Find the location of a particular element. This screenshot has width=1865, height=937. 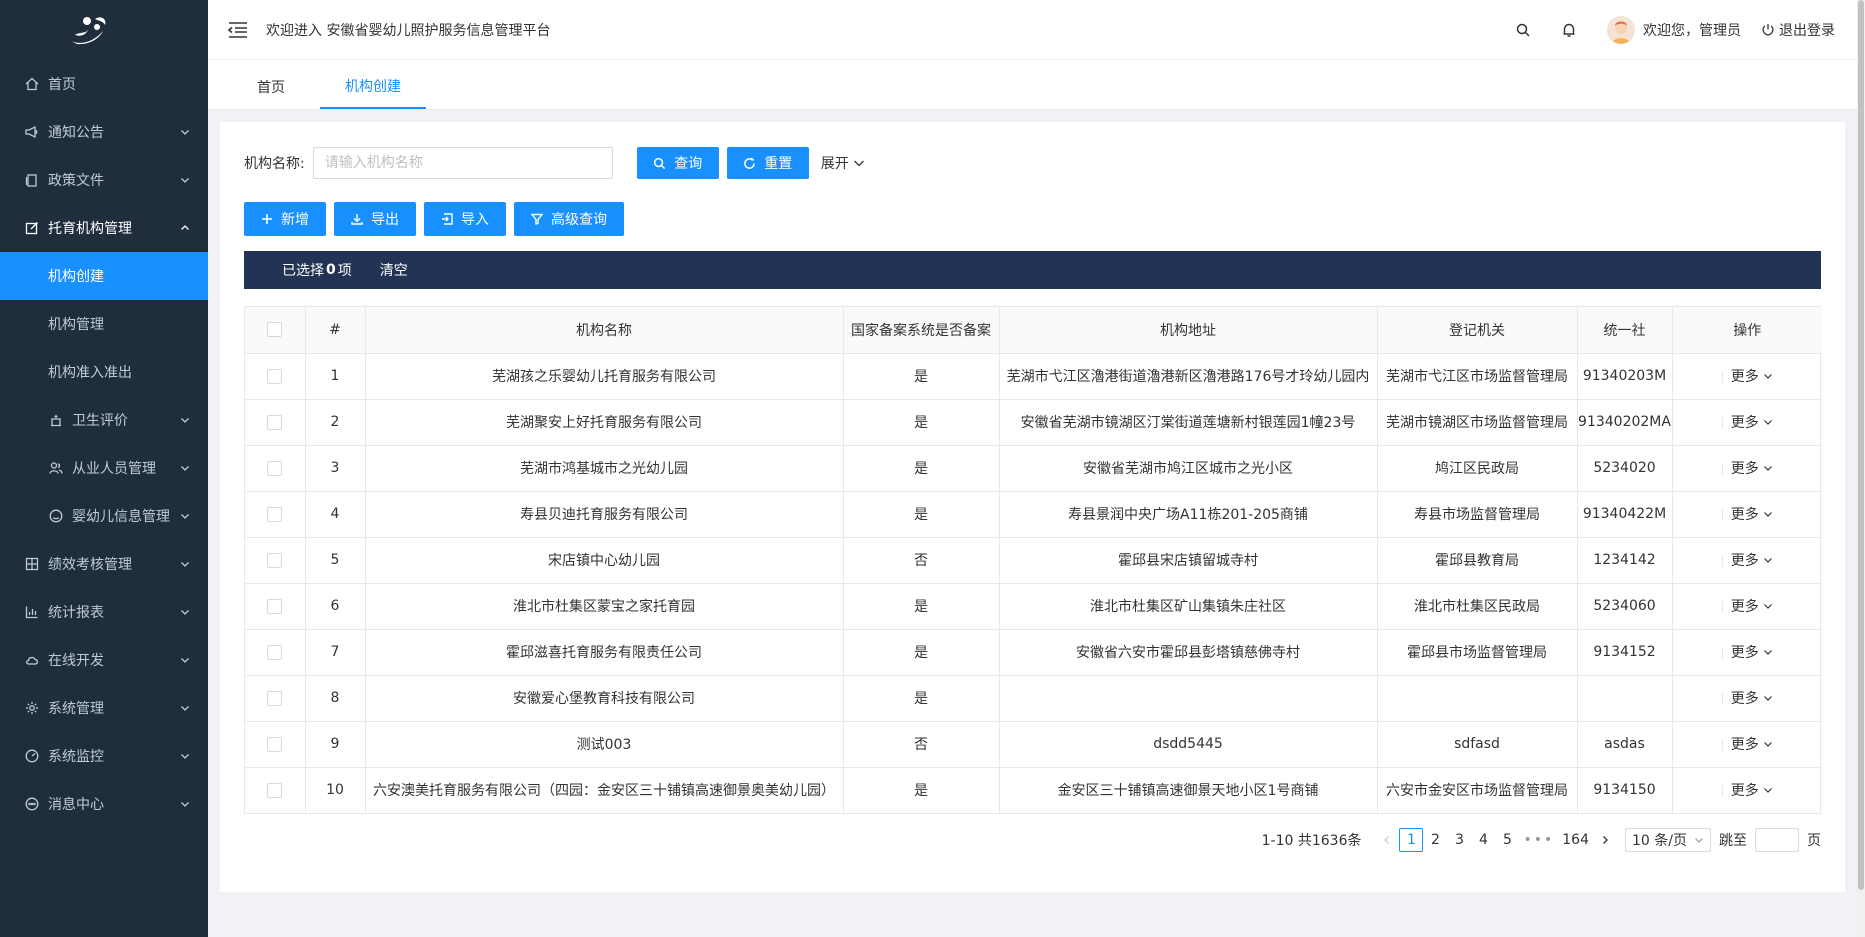

pagination-total: 1-10 共1636条 is located at coordinates (1311, 841).